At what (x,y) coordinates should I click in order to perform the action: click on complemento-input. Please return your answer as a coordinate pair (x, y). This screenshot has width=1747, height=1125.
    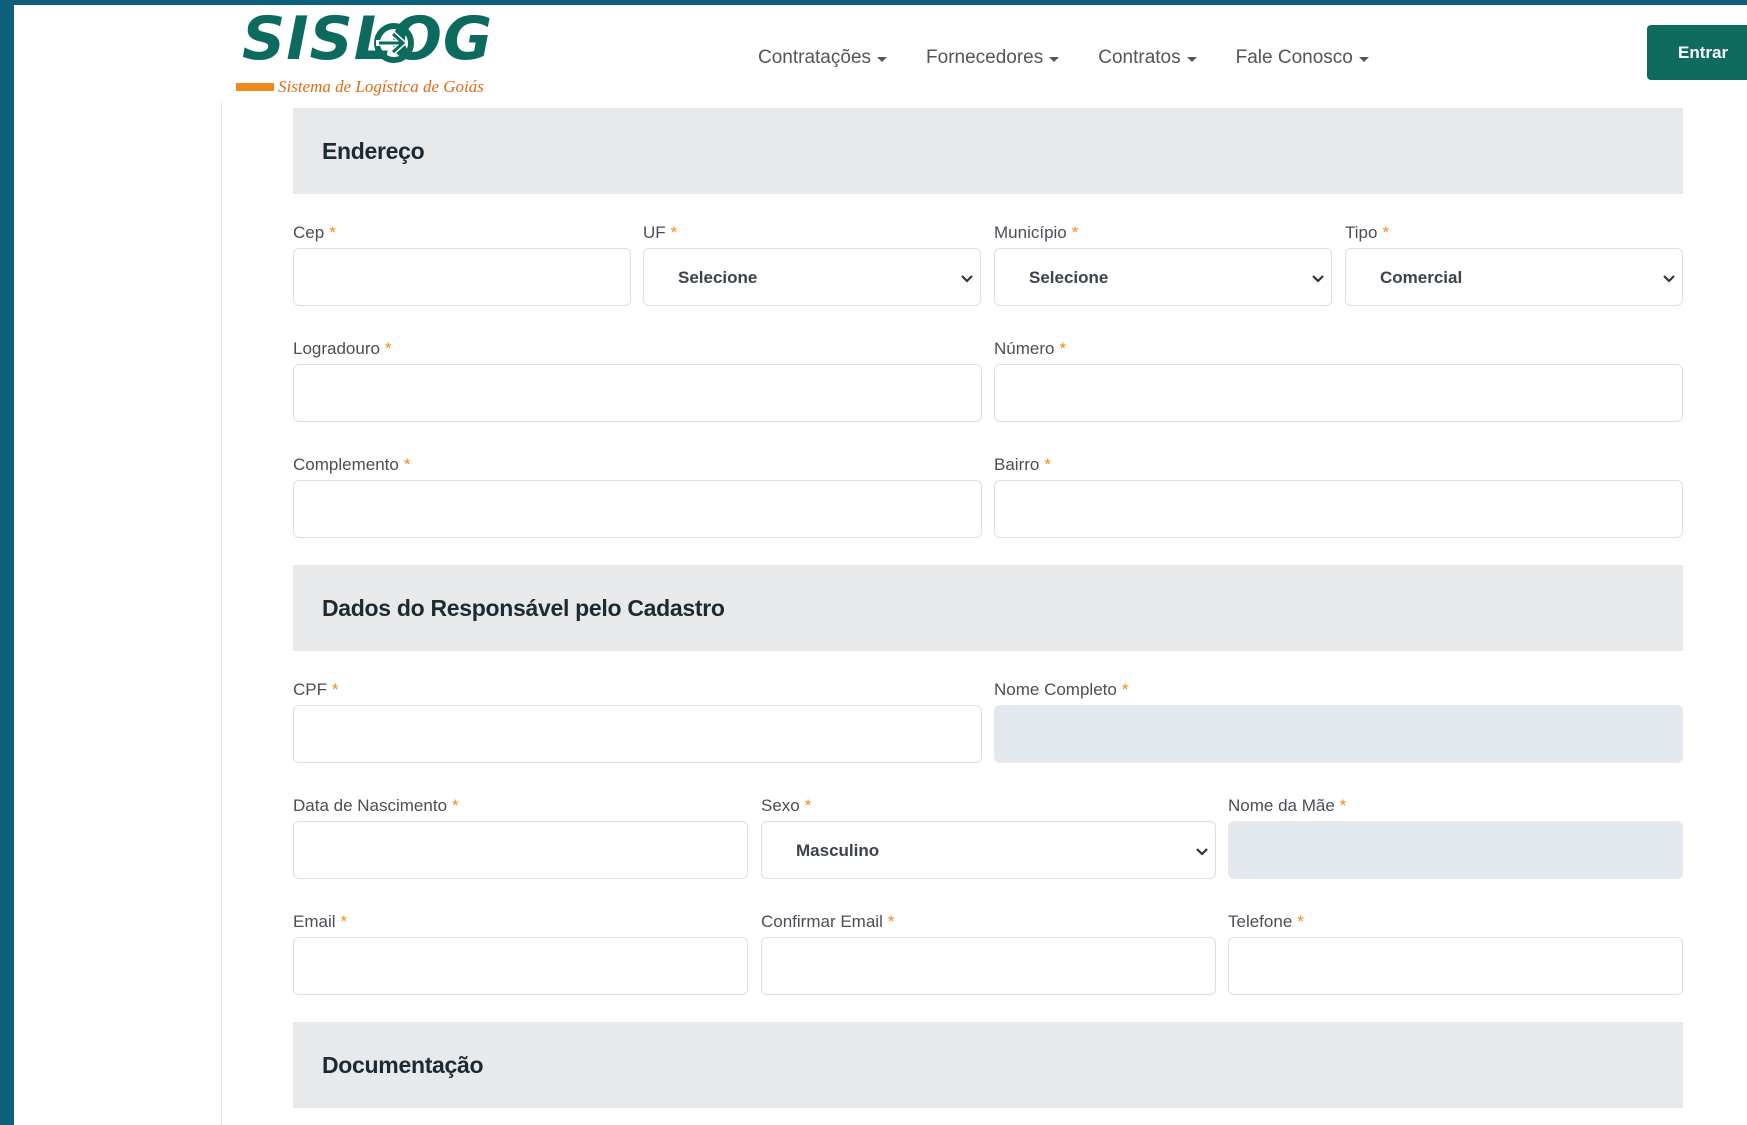
    Looking at the image, I should click on (637, 509).